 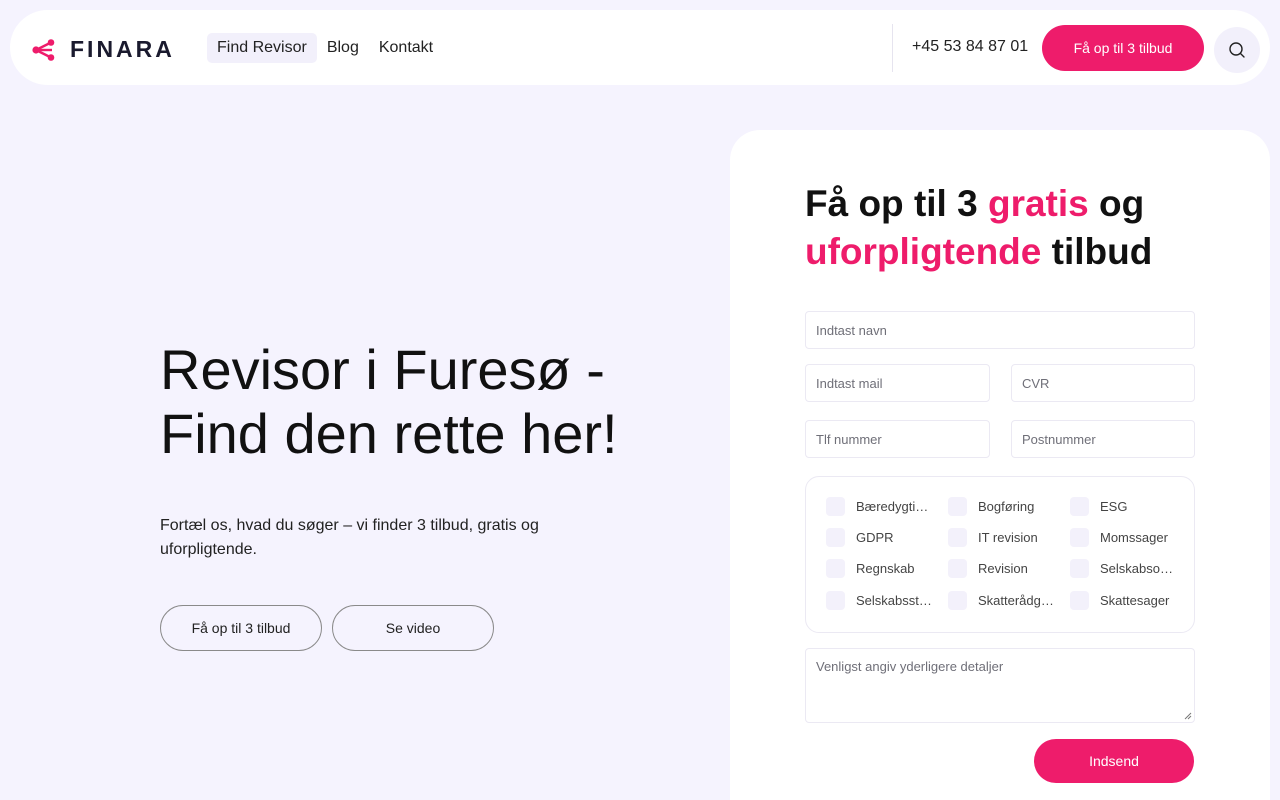 I want to click on hero-title: Revisor i Furesø - Find den rette her!, so click(x=420, y=402).